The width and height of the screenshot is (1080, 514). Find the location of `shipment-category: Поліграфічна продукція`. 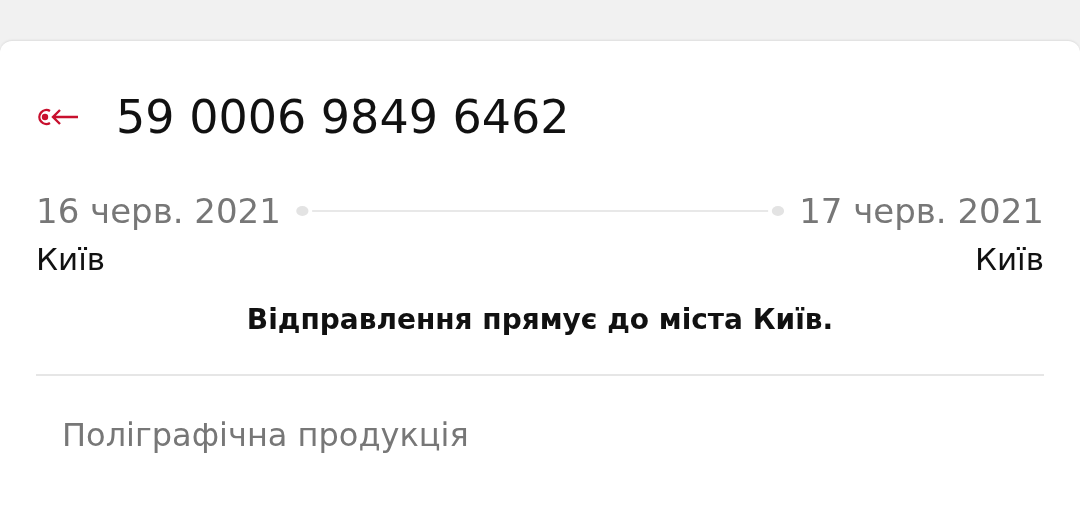

shipment-category: Поліграфічна продукція is located at coordinates (265, 435).